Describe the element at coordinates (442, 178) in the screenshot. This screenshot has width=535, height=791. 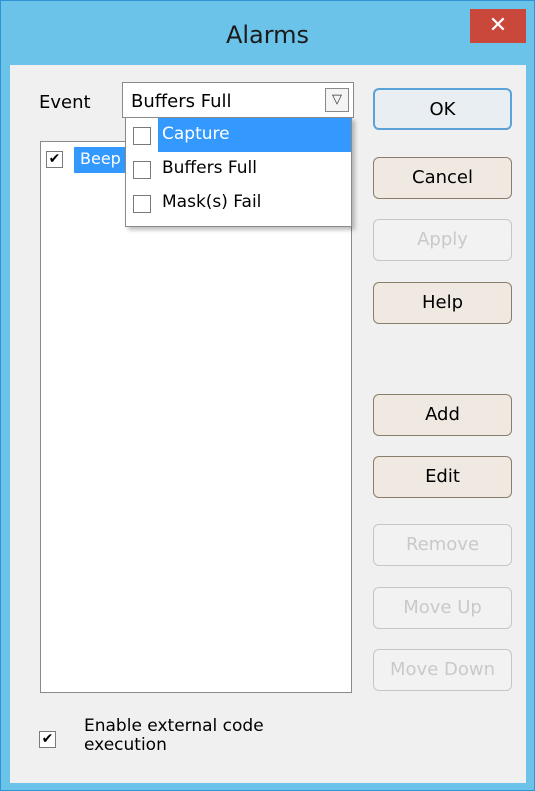
I see `cancel-button: Cancel` at that location.